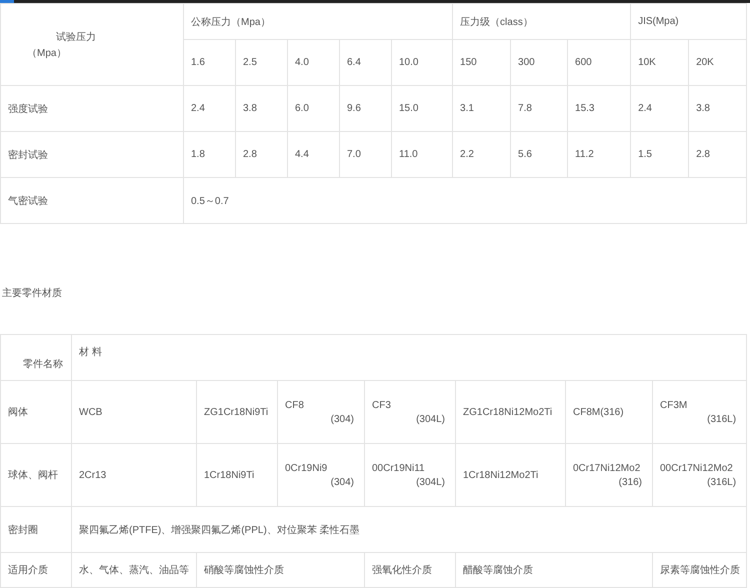 The image size is (750, 588). I want to click on table-cell: 1Cr18Ni9Ti, so click(237, 475).